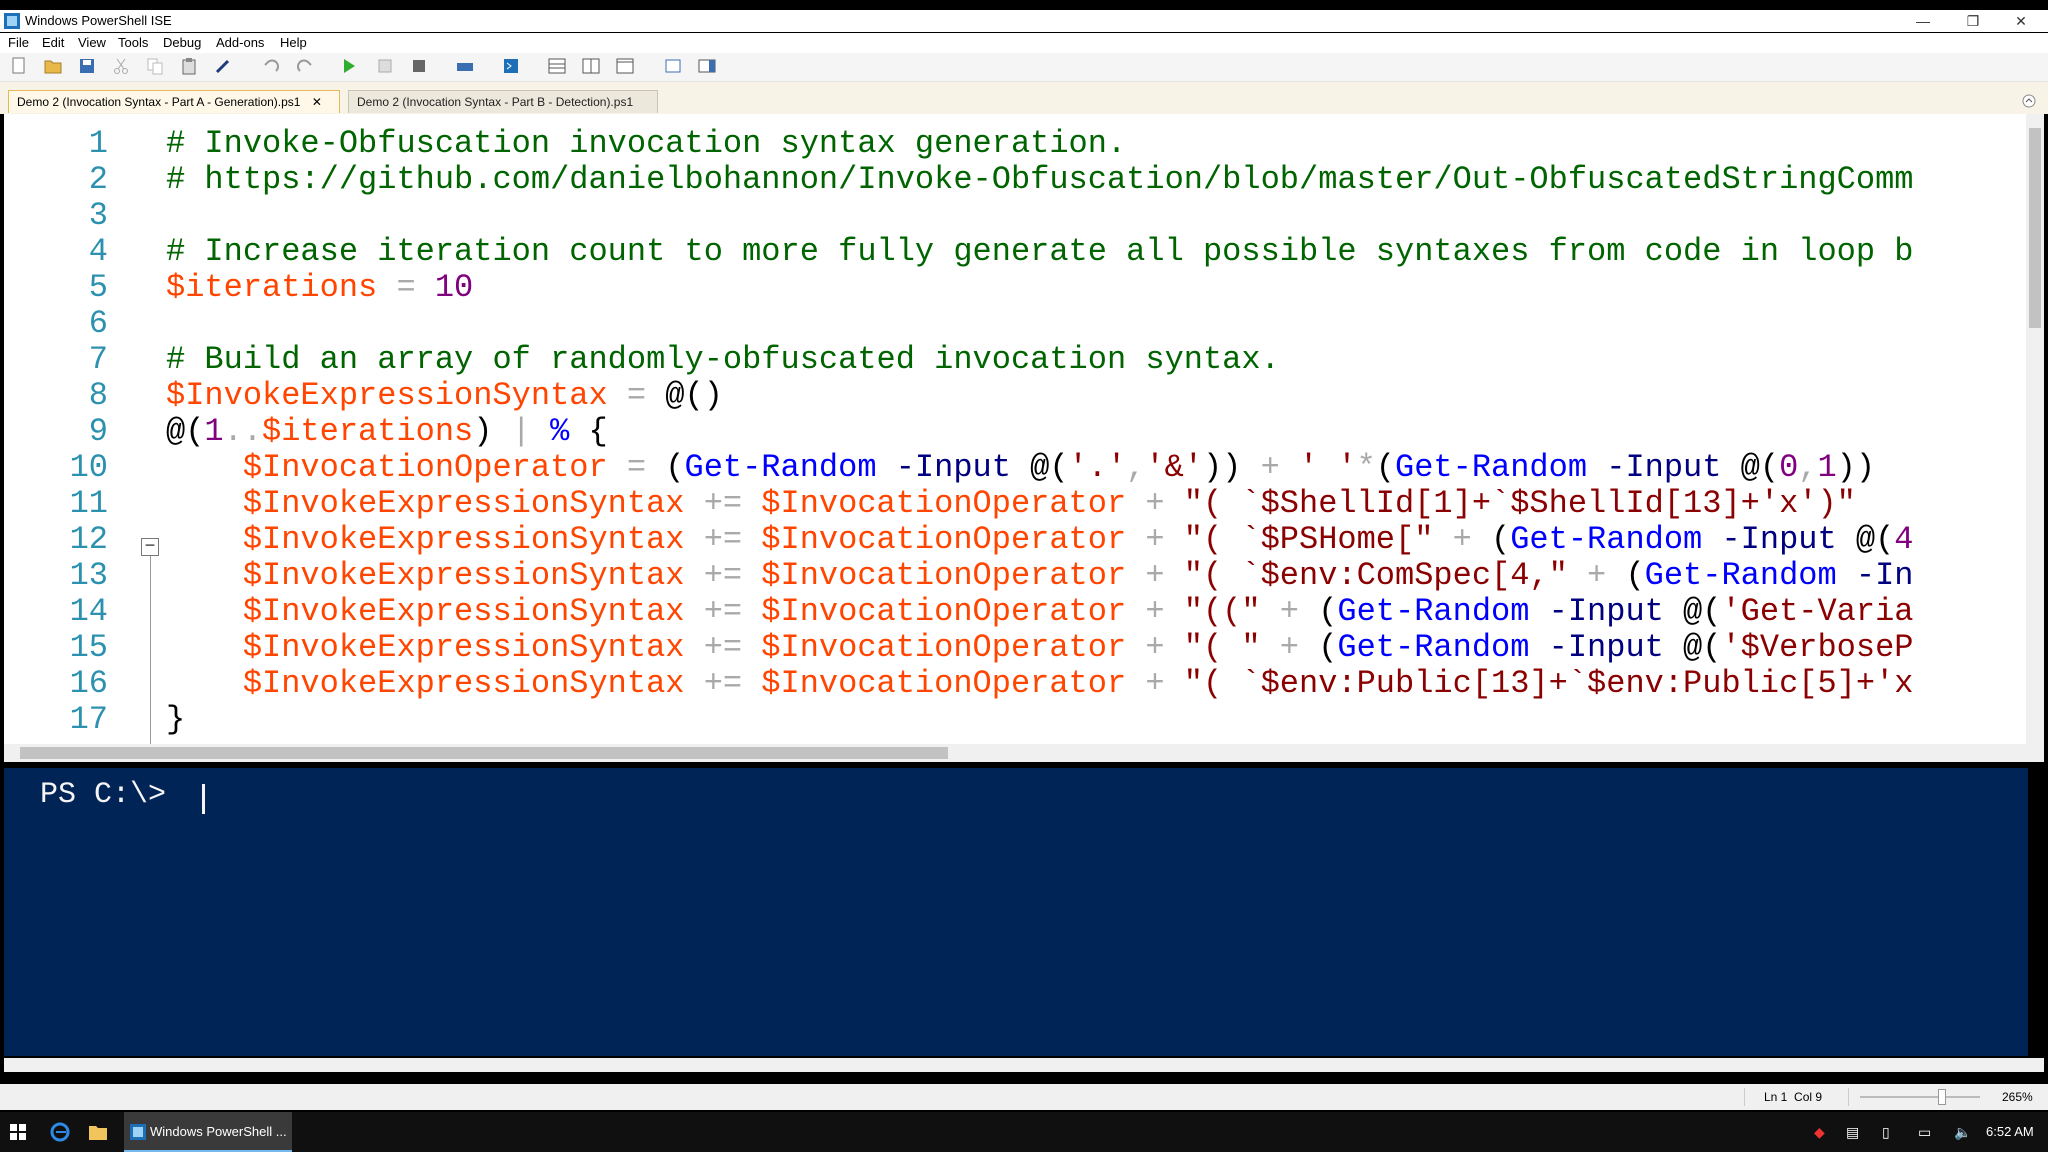 The image size is (2048, 1152). Describe the element at coordinates (2029, 101) in the screenshot. I see `collapse-script-pane-icon` at that location.